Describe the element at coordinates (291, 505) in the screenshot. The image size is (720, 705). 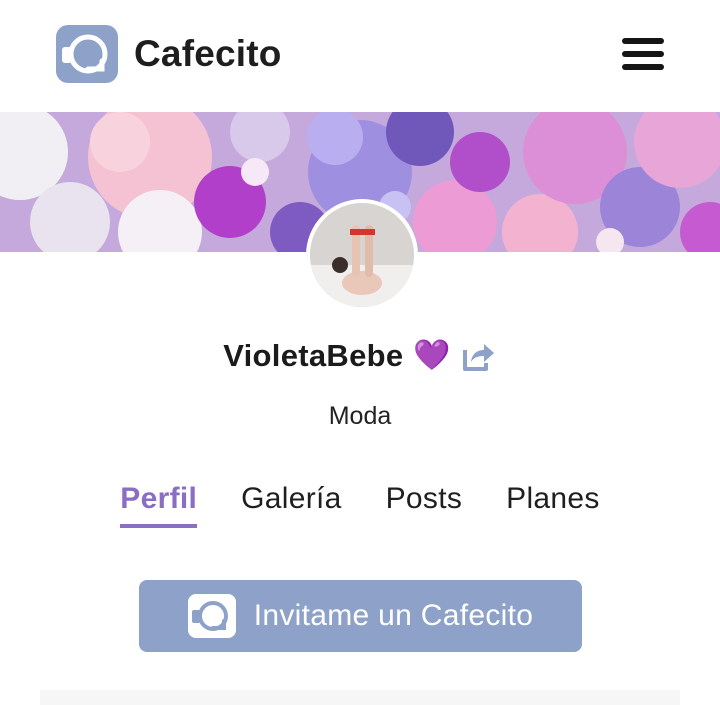
I see `tab-galeria: Galería` at that location.